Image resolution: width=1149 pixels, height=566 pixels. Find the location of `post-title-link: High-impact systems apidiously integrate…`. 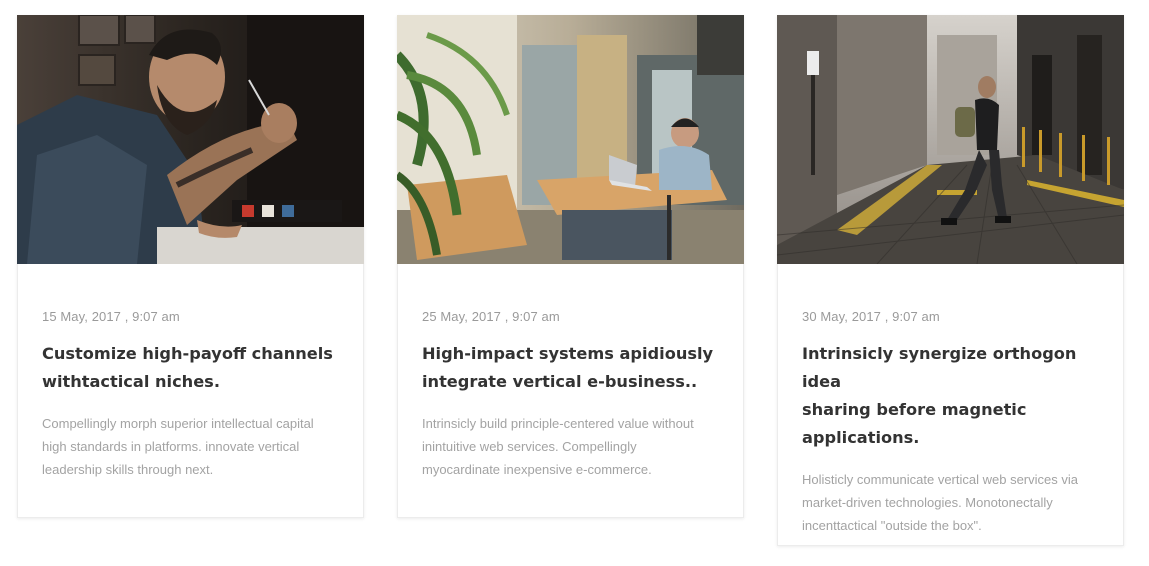

post-title-link: High-impact systems apidiously integrate… is located at coordinates (570, 368).